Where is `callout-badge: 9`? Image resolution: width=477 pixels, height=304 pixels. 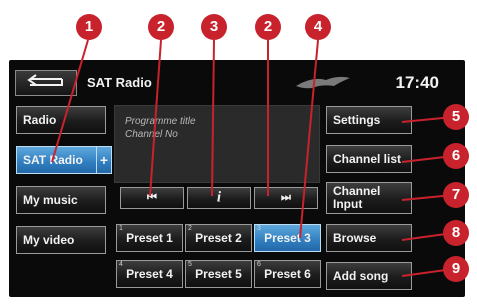
callout-badge: 9 is located at coordinates (456, 269).